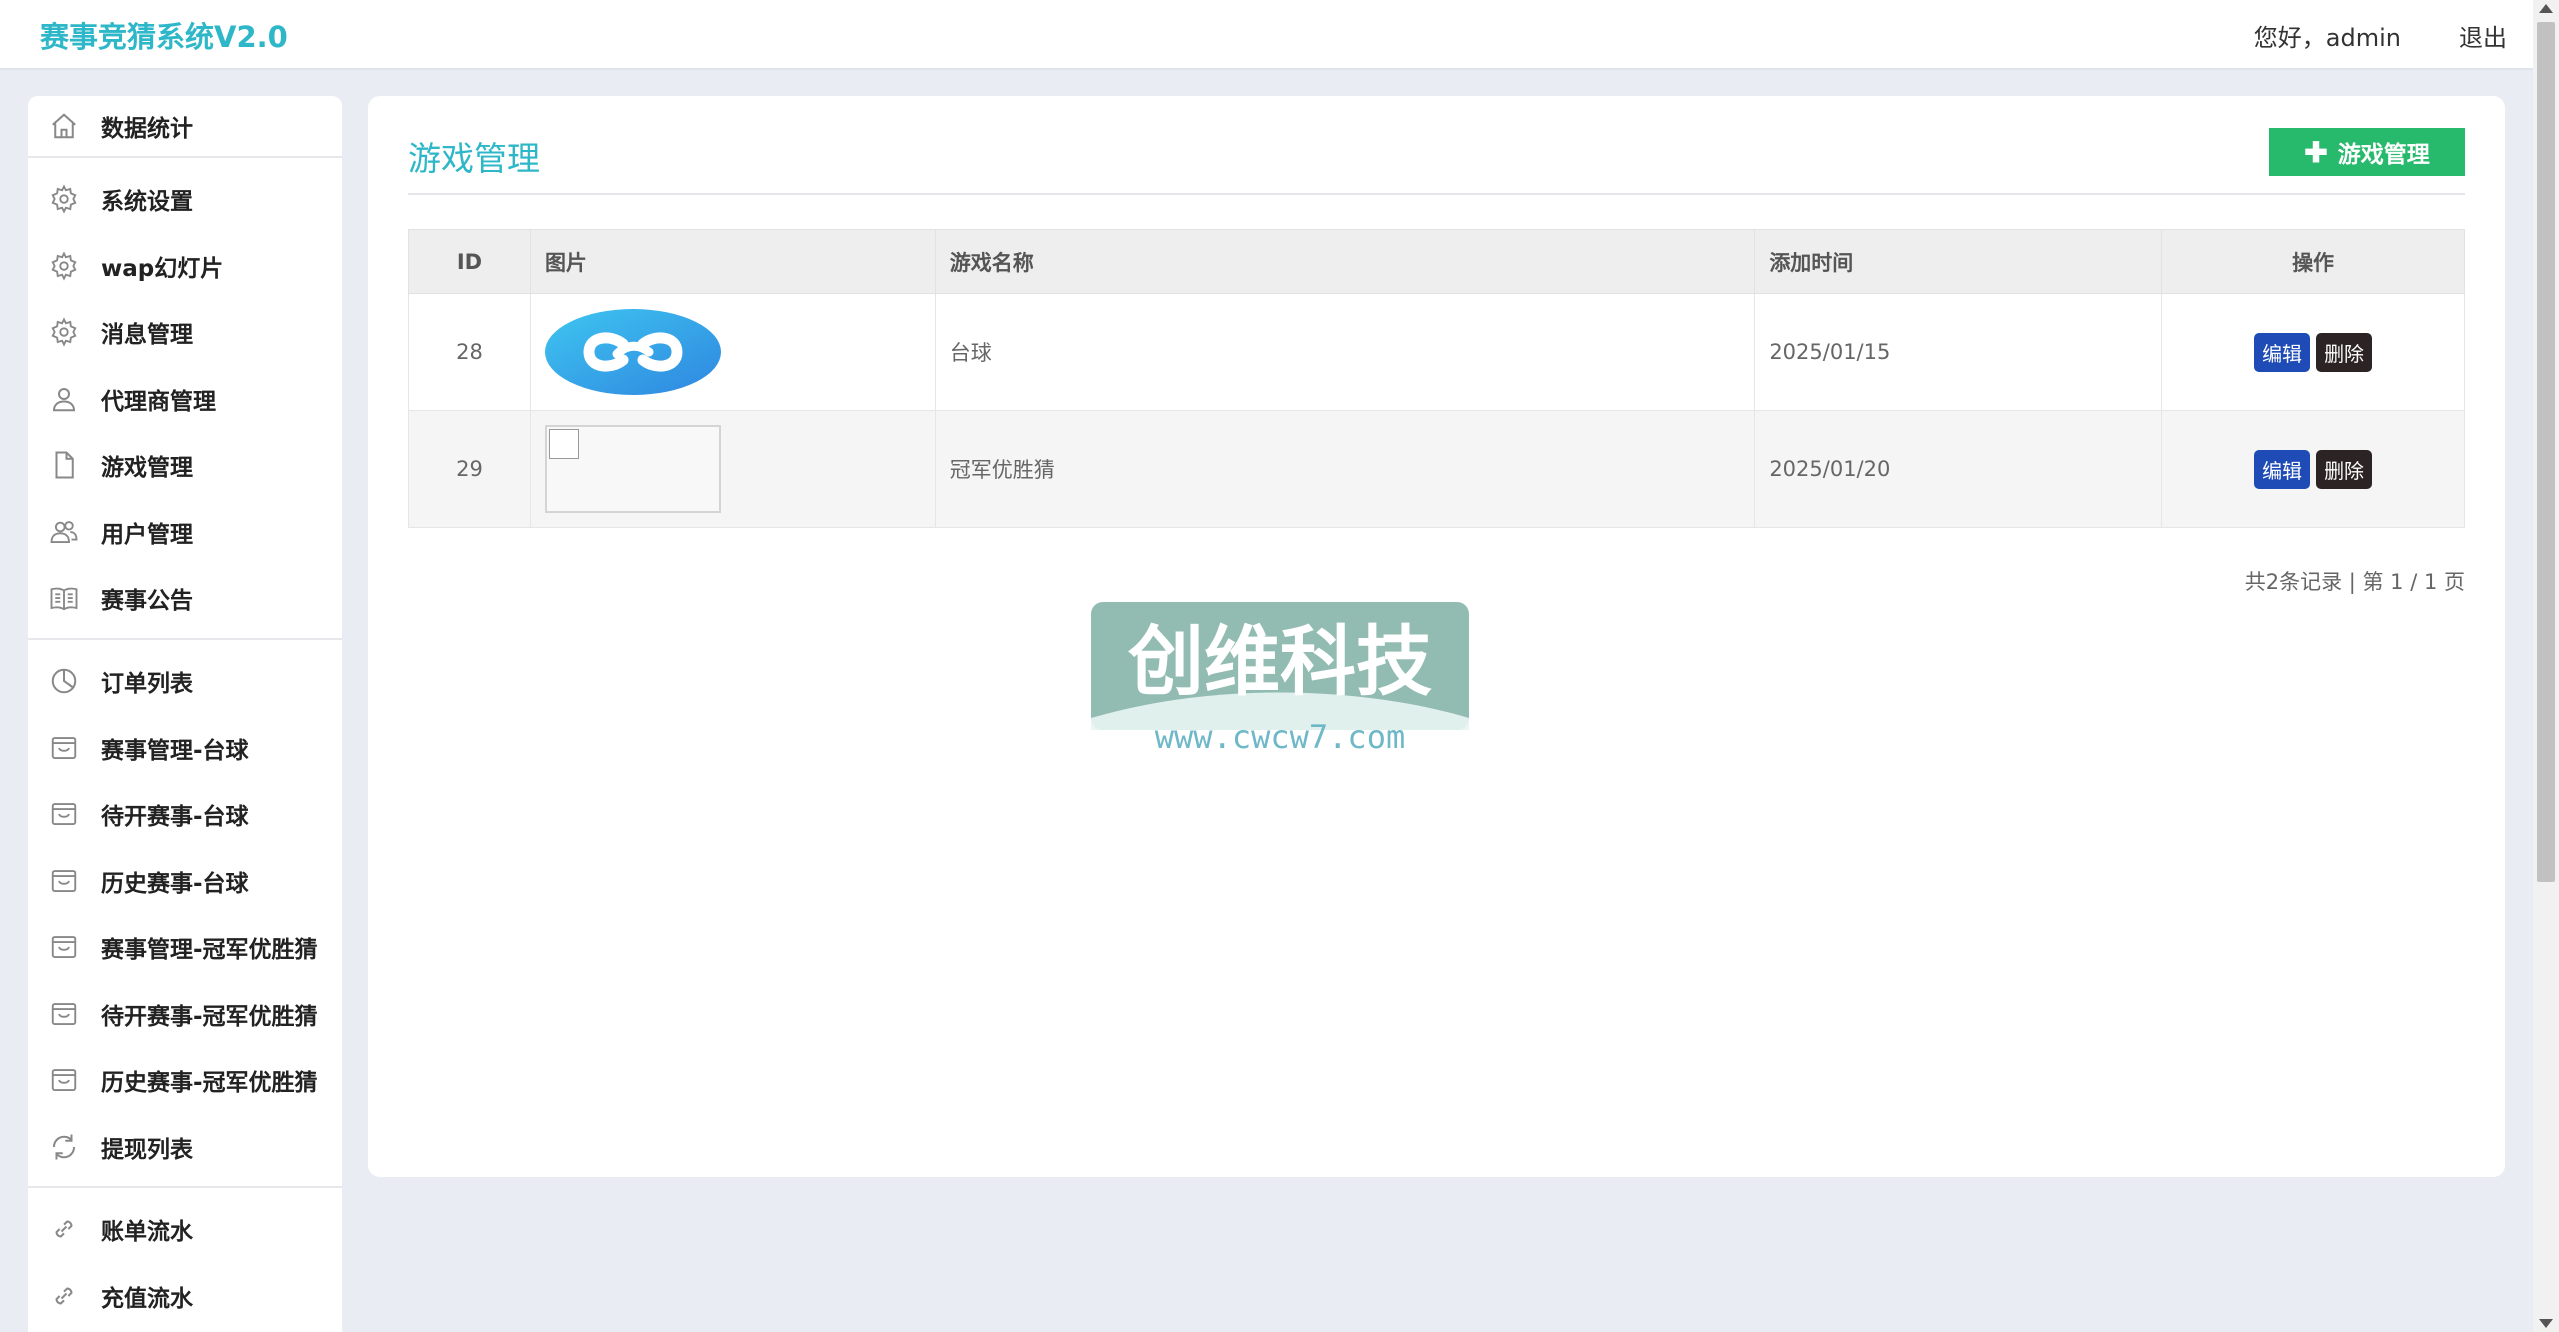 The height and width of the screenshot is (1332, 2559). Describe the element at coordinates (175, 884) in the screenshot. I see `sidebar-item-label: 历史赛事-台球` at that location.